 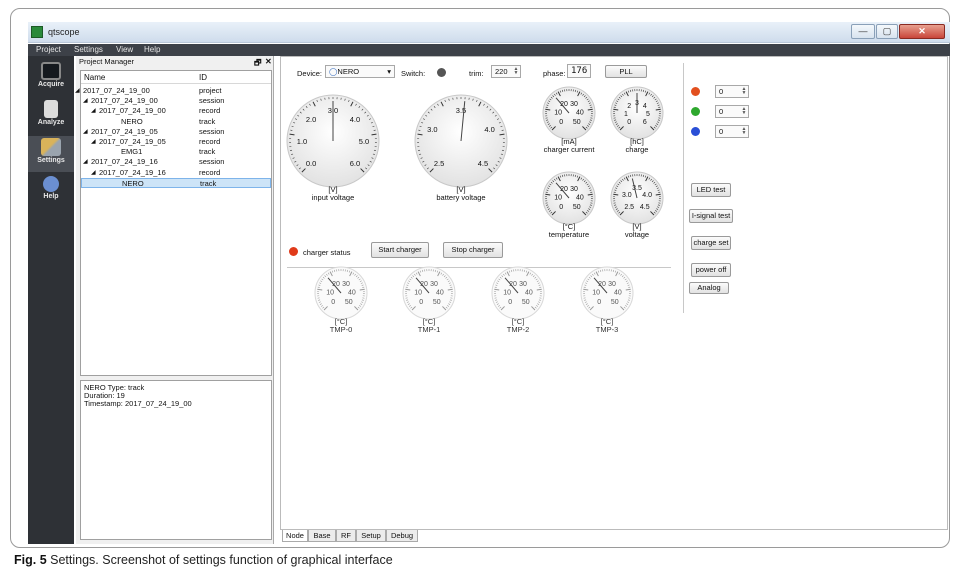 I want to click on gauge-label: charge, so click(x=637, y=149).